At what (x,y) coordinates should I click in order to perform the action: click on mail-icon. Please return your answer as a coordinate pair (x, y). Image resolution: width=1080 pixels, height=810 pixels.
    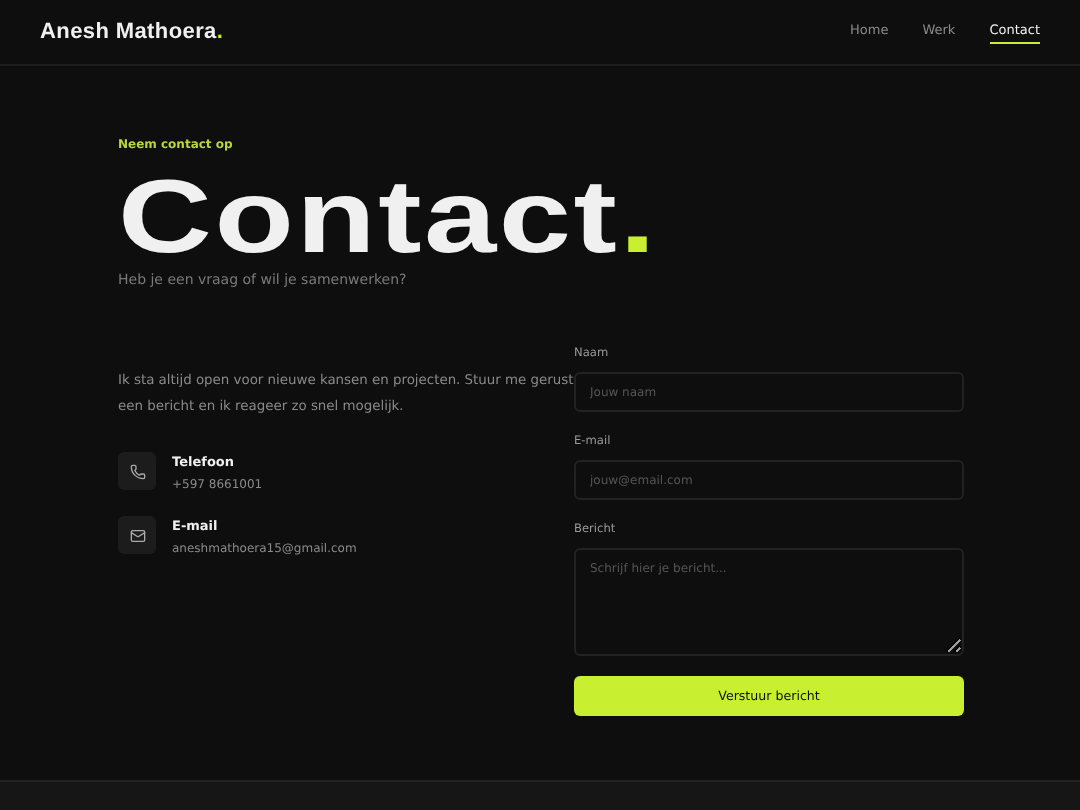
    Looking at the image, I should click on (137, 535).